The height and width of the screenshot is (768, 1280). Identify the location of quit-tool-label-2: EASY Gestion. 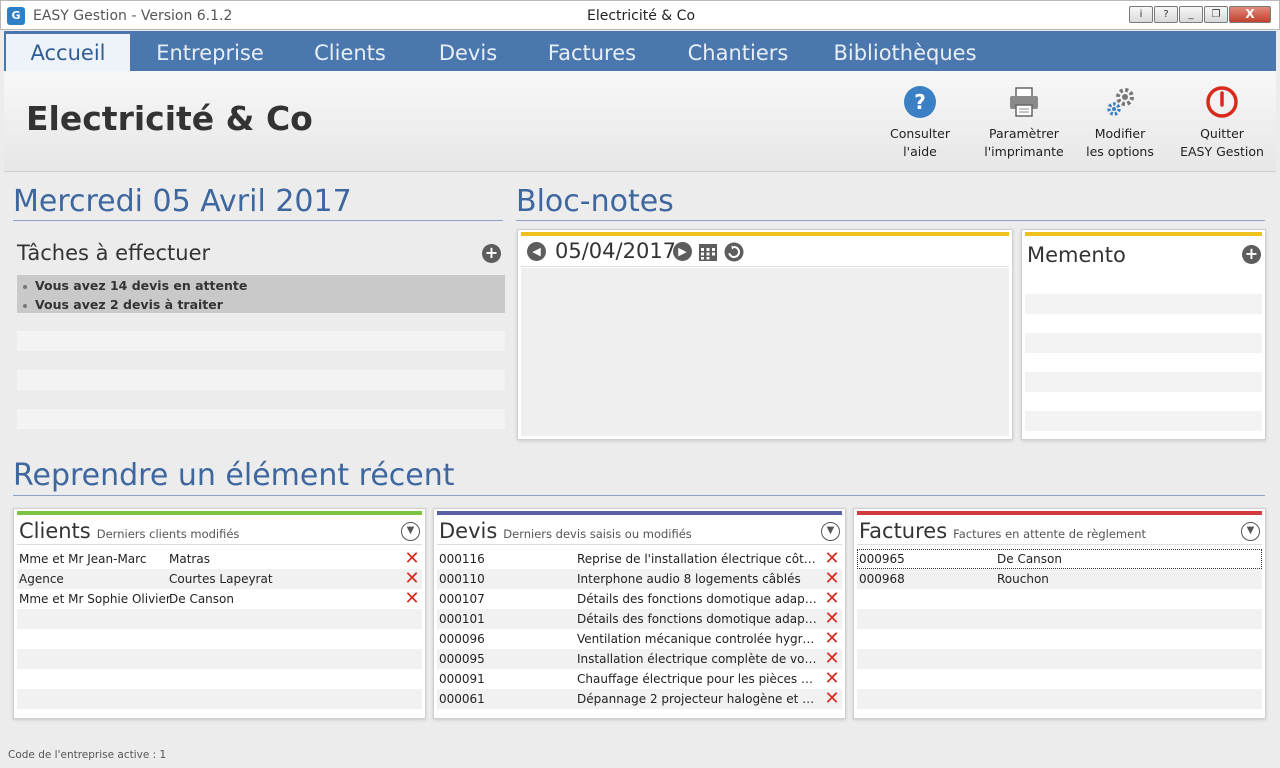
(1222, 151).